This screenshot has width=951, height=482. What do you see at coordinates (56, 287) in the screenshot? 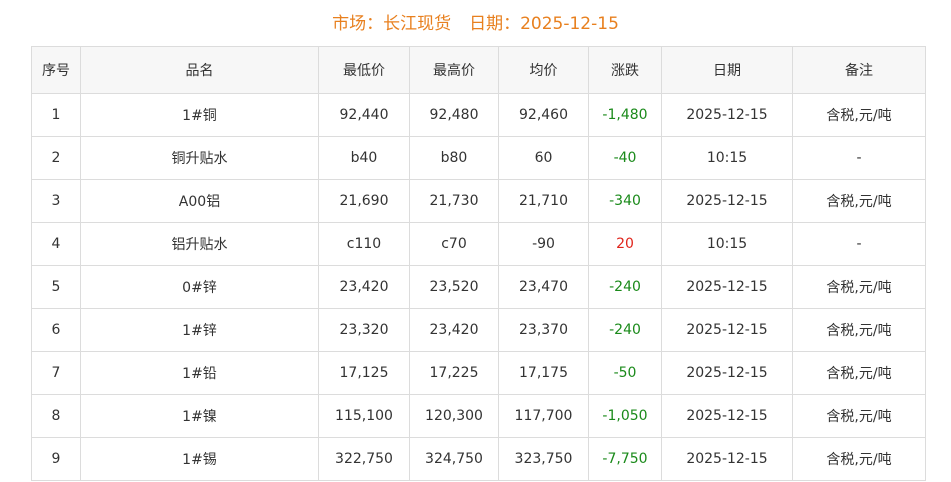
I see `cell-index: 5` at bounding box center [56, 287].